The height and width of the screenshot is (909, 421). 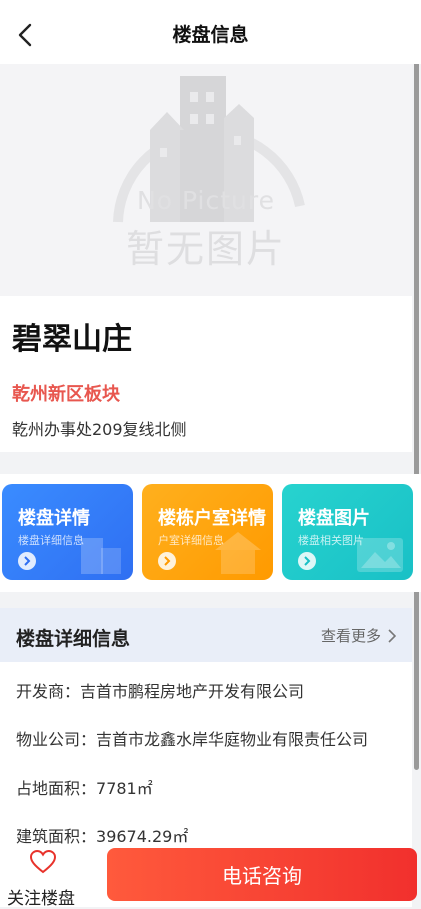 I want to click on house-icon, so click(x=238, y=553).